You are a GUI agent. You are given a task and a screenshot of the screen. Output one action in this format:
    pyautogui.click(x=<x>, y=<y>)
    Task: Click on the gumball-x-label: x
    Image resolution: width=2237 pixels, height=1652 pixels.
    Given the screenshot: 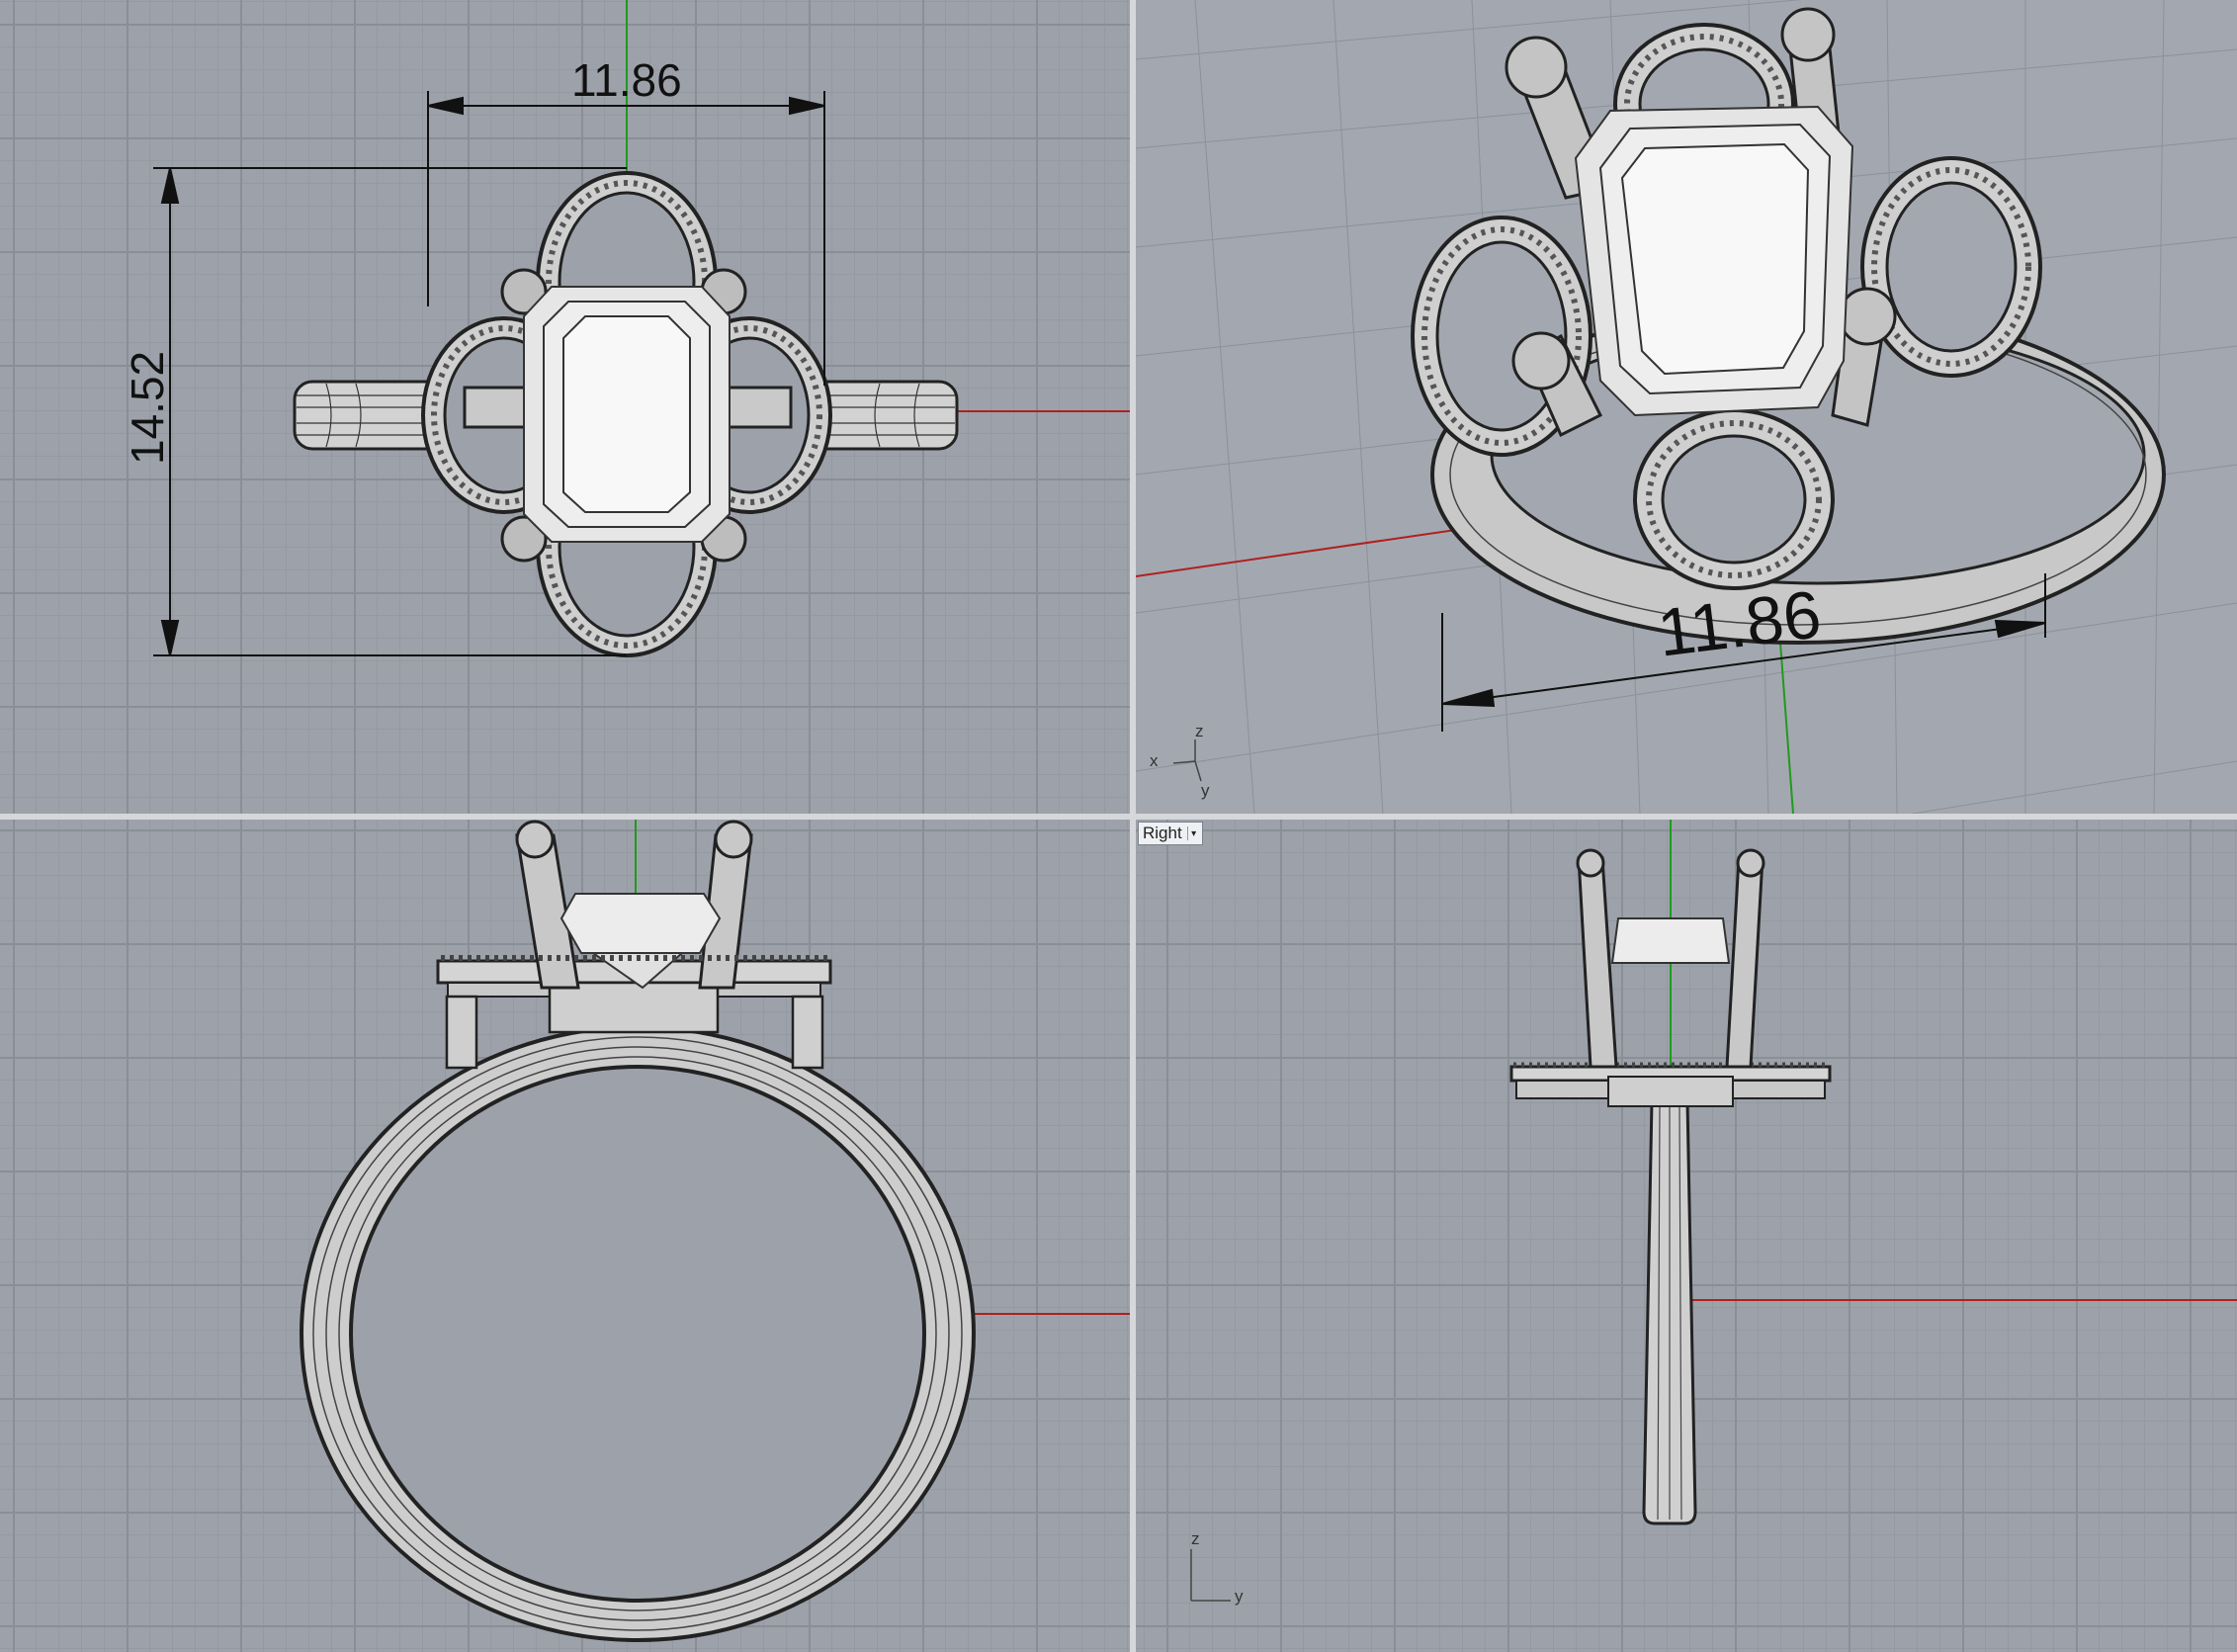 What is the action you would take?
    pyautogui.click(x=1154, y=761)
    